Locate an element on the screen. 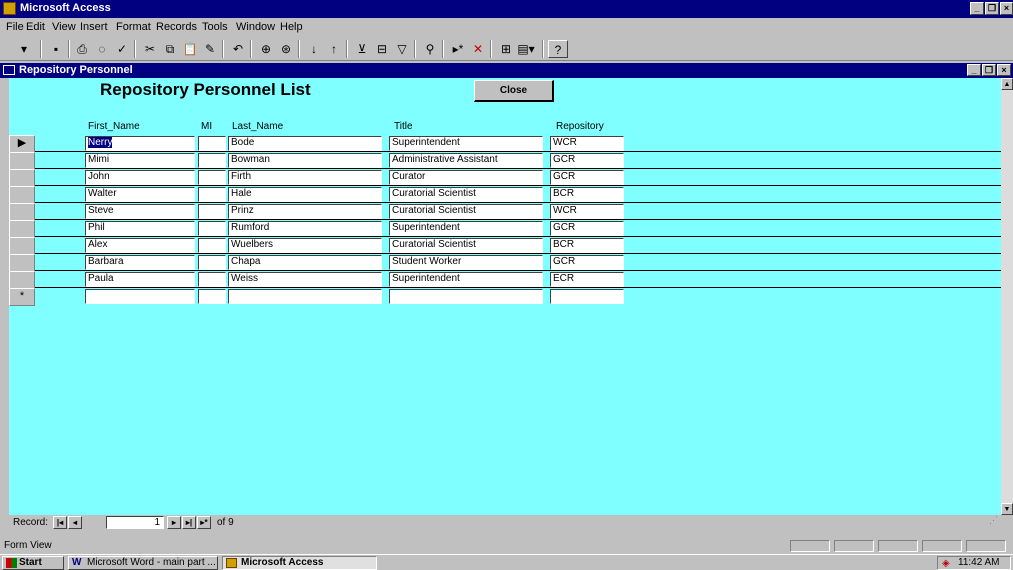  scroll-up-icon: ▲ is located at coordinates (1007, 84).